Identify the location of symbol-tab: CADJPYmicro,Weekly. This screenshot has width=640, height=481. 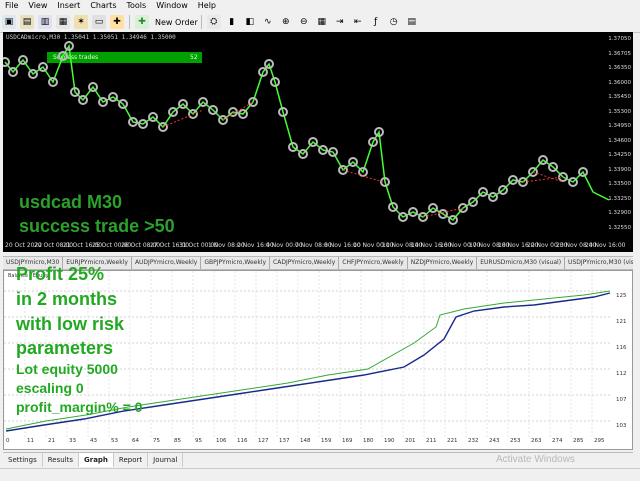
(305, 263).